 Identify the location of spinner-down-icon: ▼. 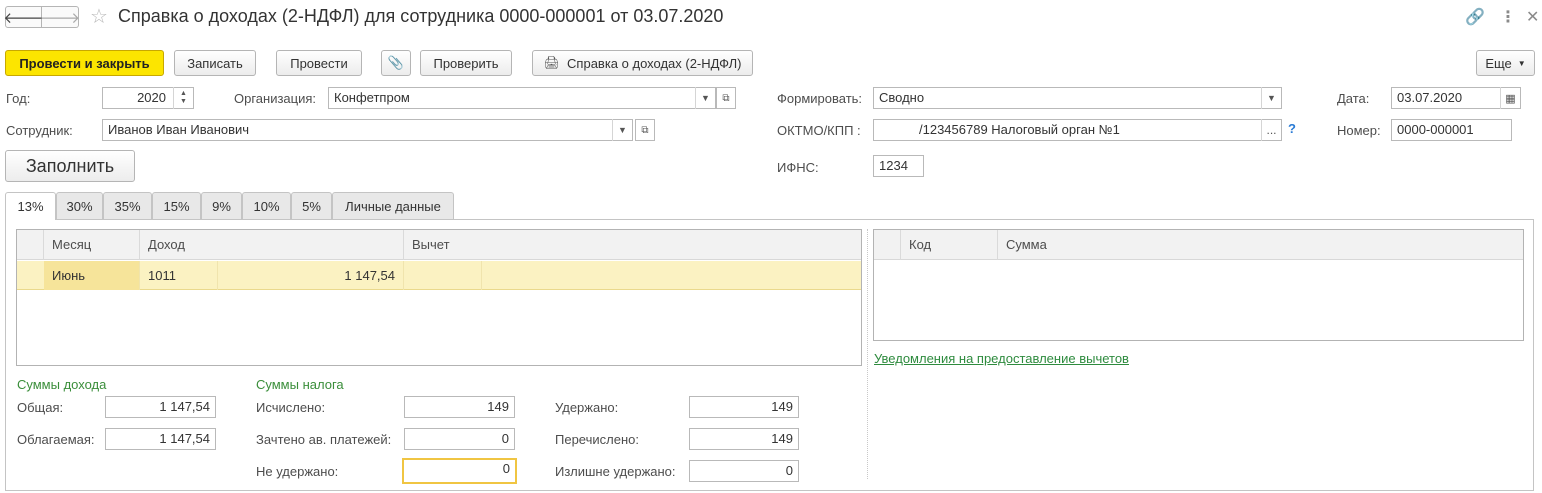
(183, 101).